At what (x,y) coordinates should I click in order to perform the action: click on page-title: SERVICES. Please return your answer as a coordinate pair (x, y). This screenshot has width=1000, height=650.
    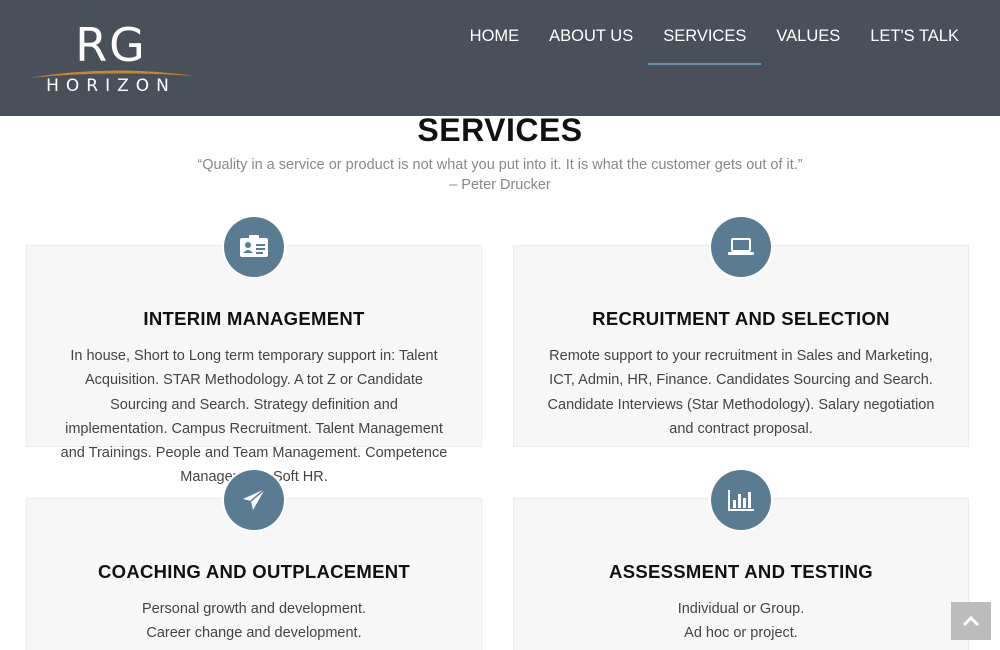
    Looking at the image, I should click on (500, 130).